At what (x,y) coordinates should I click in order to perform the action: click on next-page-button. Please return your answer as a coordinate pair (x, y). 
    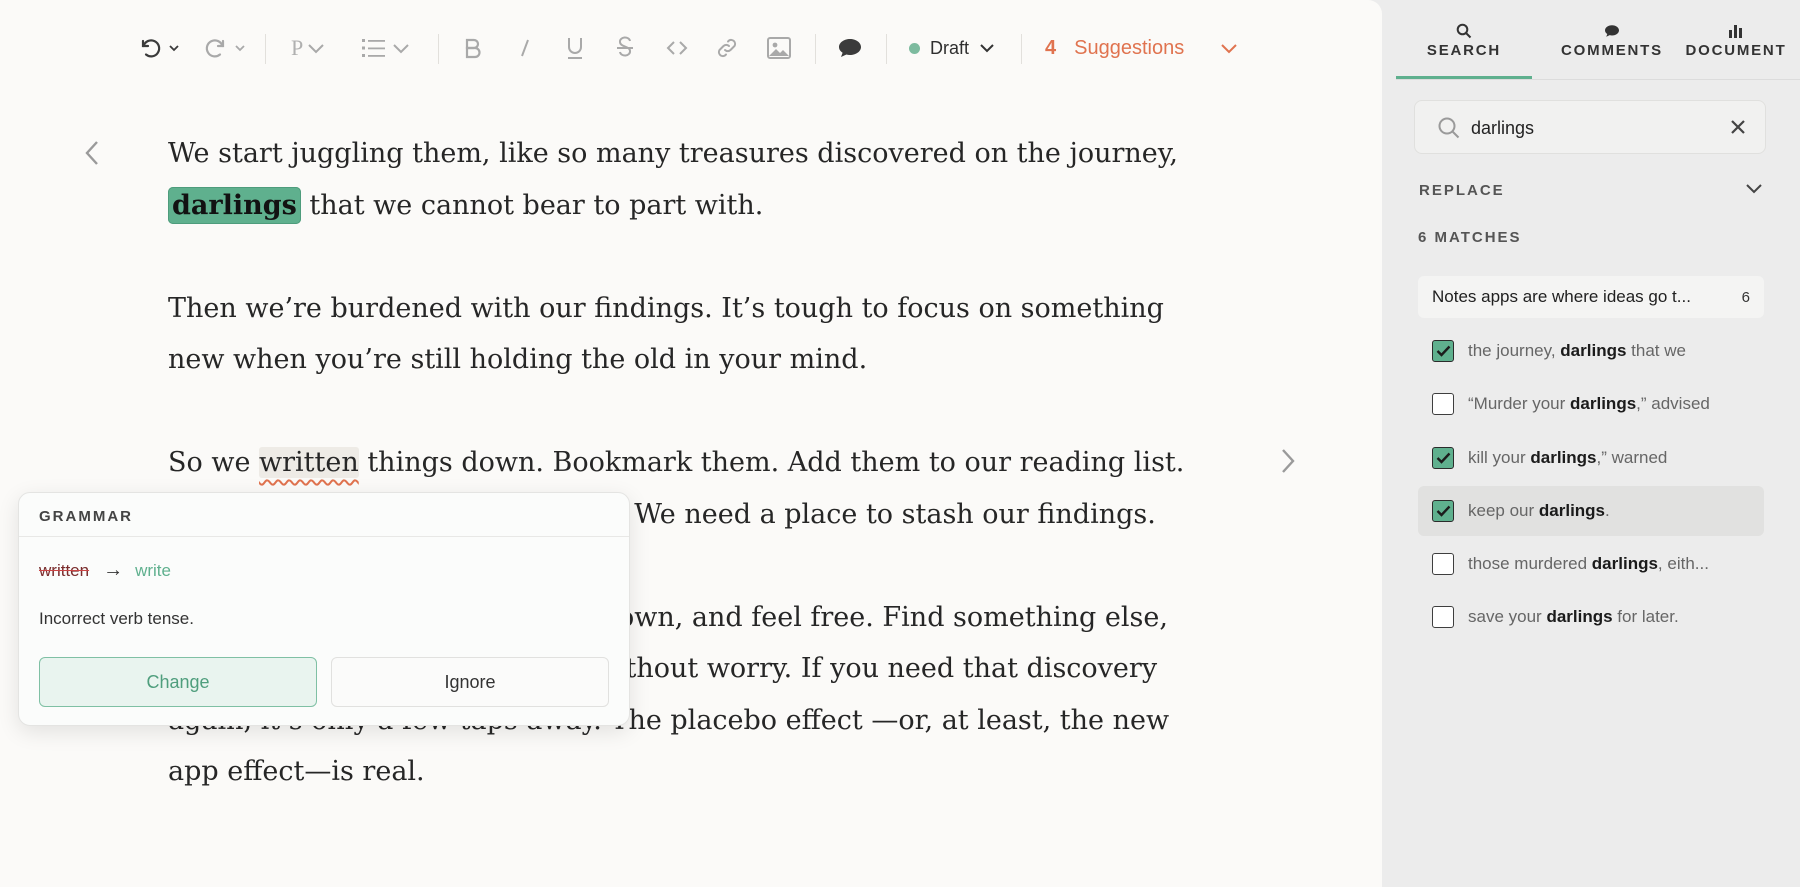
    Looking at the image, I should click on (1288, 463).